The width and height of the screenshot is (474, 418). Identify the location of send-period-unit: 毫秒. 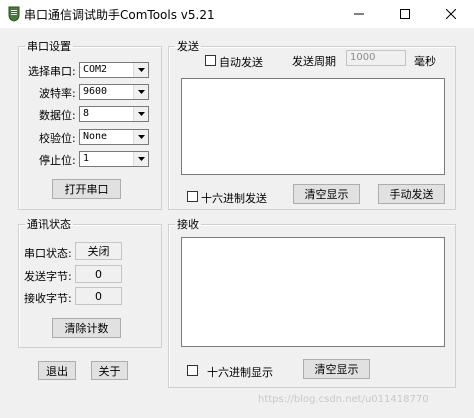
(425, 61).